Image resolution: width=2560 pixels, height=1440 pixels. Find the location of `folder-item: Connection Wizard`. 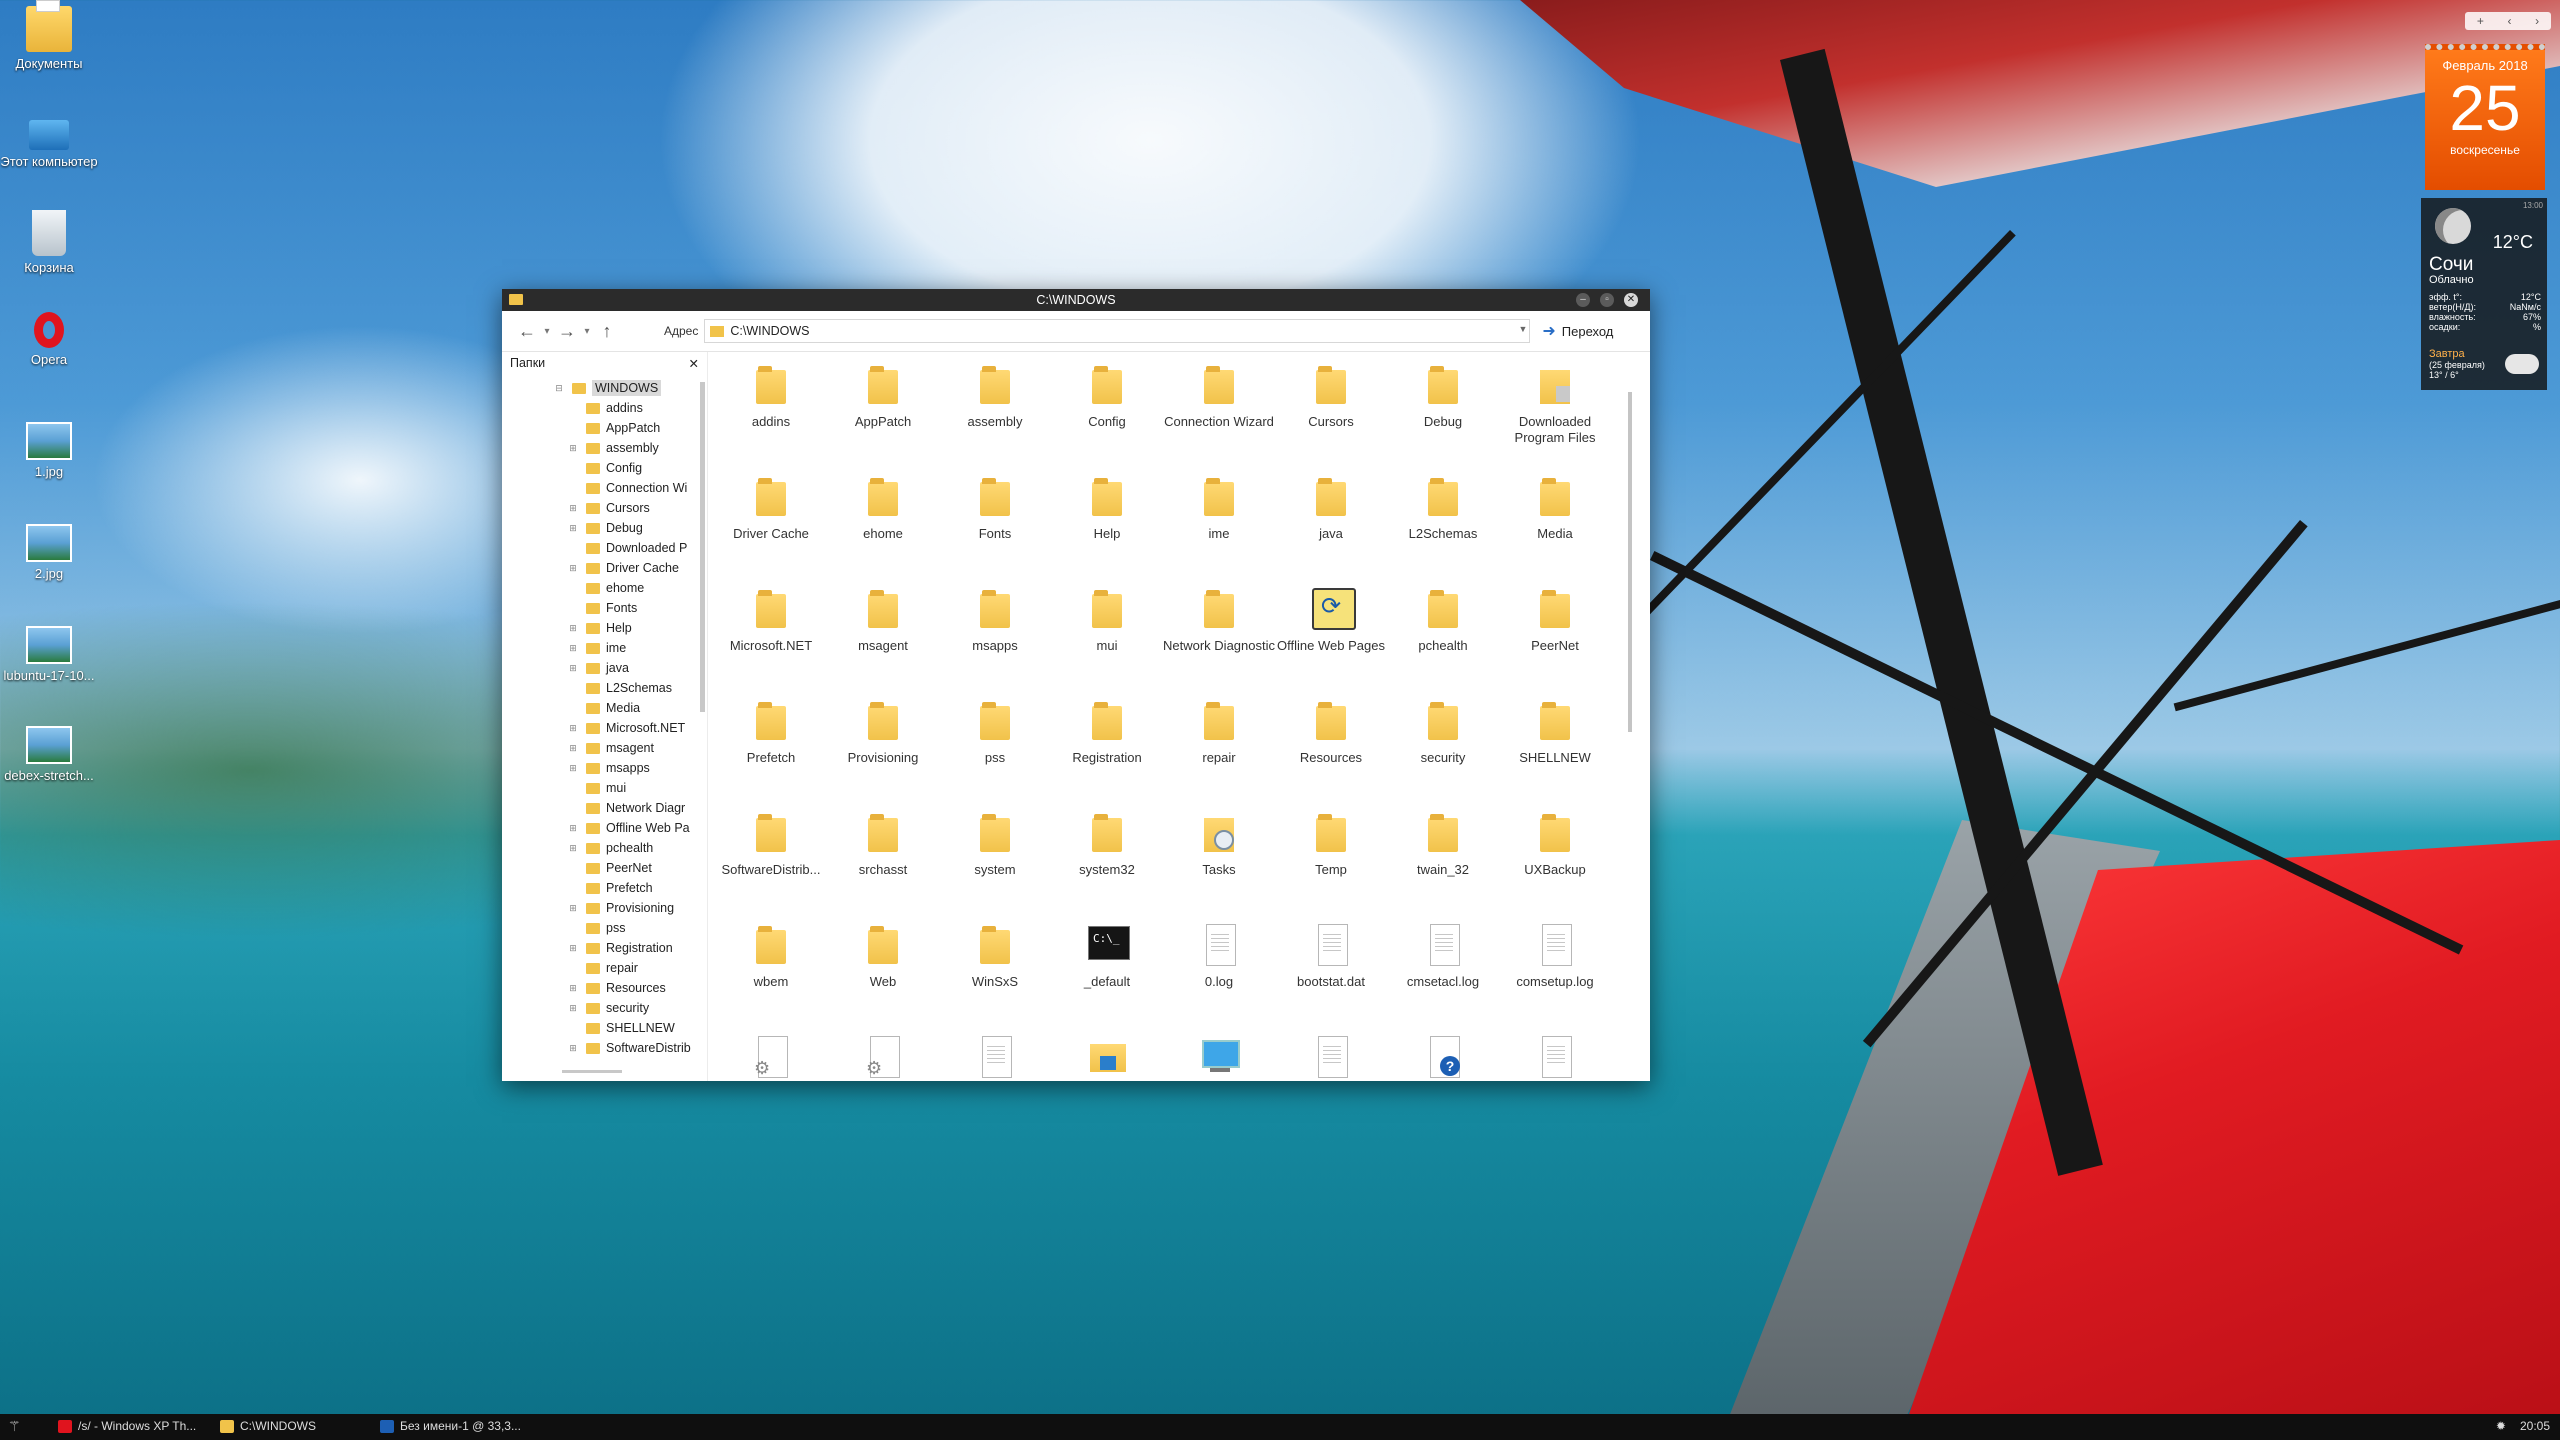

folder-item: Connection Wizard is located at coordinates (1219, 408).